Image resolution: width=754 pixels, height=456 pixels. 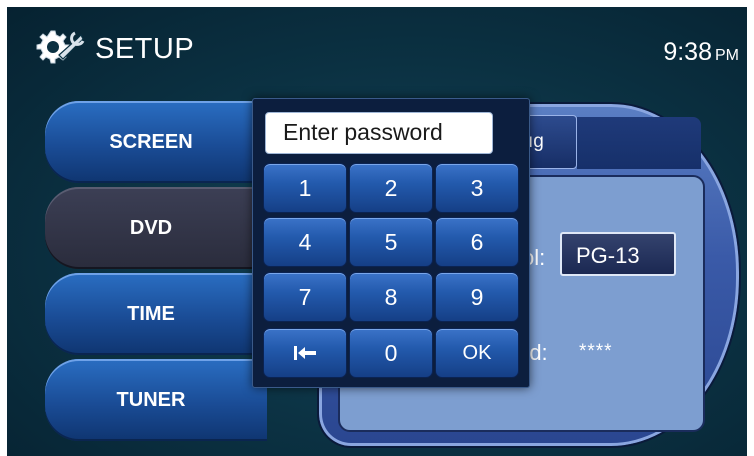 What do you see at coordinates (151, 313) in the screenshot?
I see `sidebar-item-label: TIME` at bounding box center [151, 313].